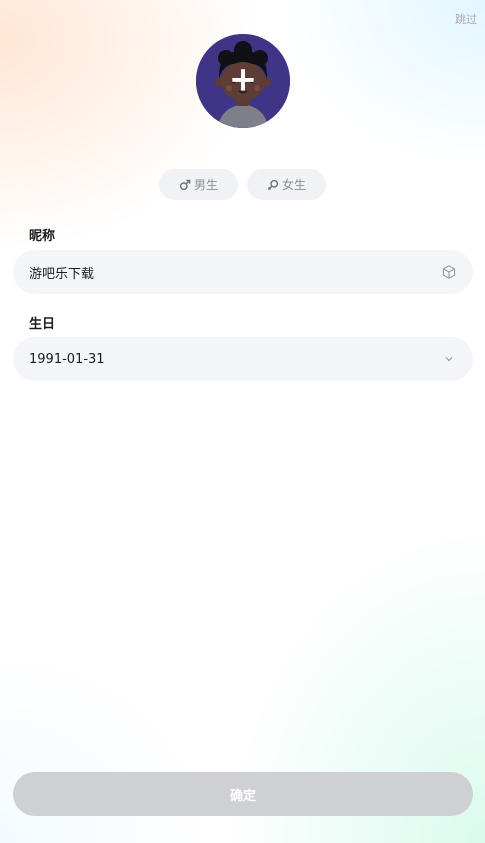 The height and width of the screenshot is (843, 485). Describe the element at coordinates (42, 236) in the screenshot. I see `nickname-label: 昵称` at that location.